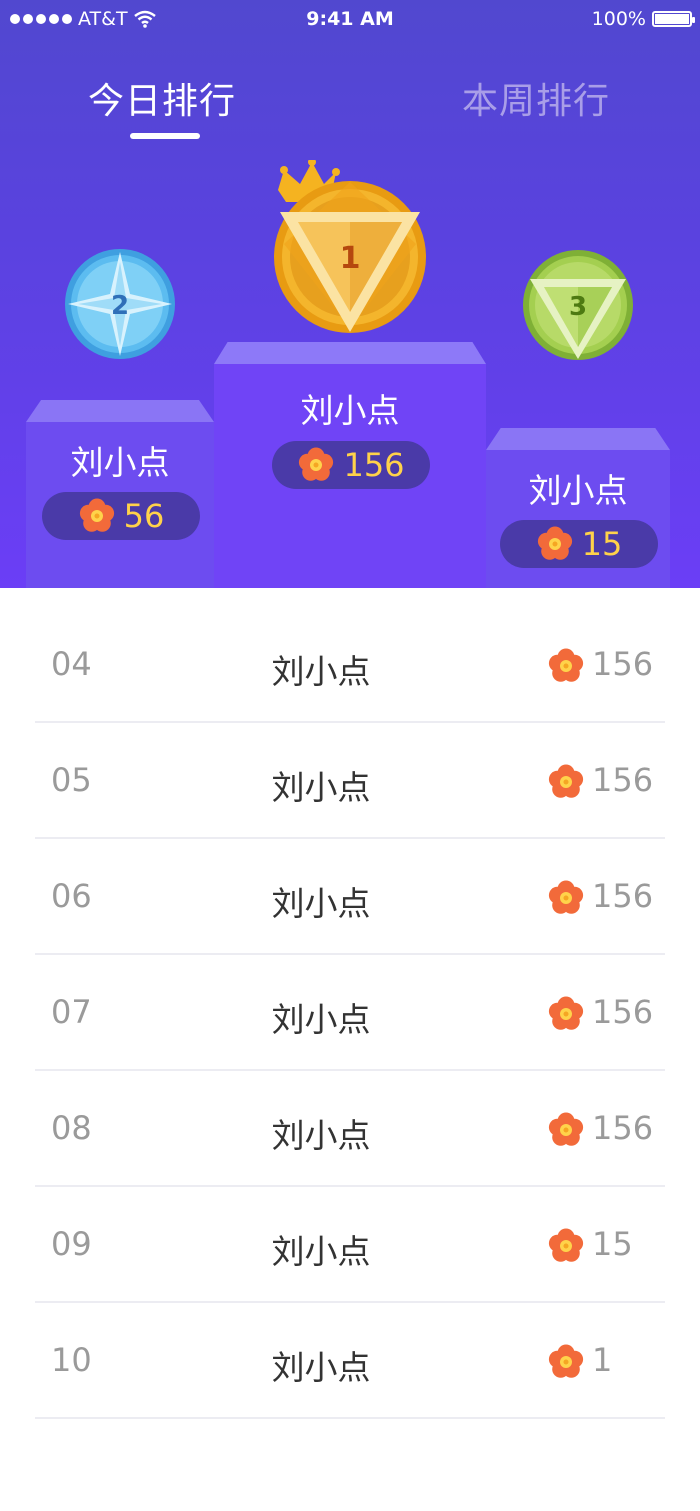  I want to click on tab-week: 本周排行, so click(536, 98).